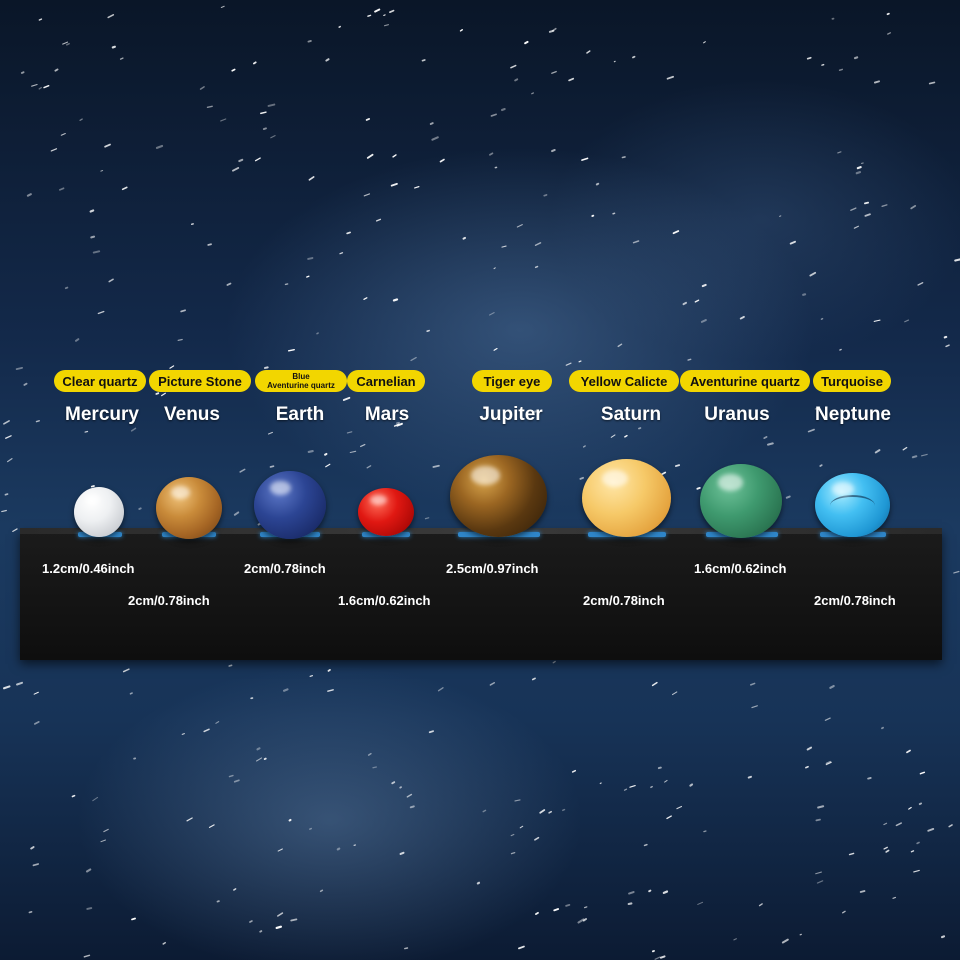 This screenshot has height=960, width=960. I want to click on stone-label-neptune: Turquoise, so click(852, 381).